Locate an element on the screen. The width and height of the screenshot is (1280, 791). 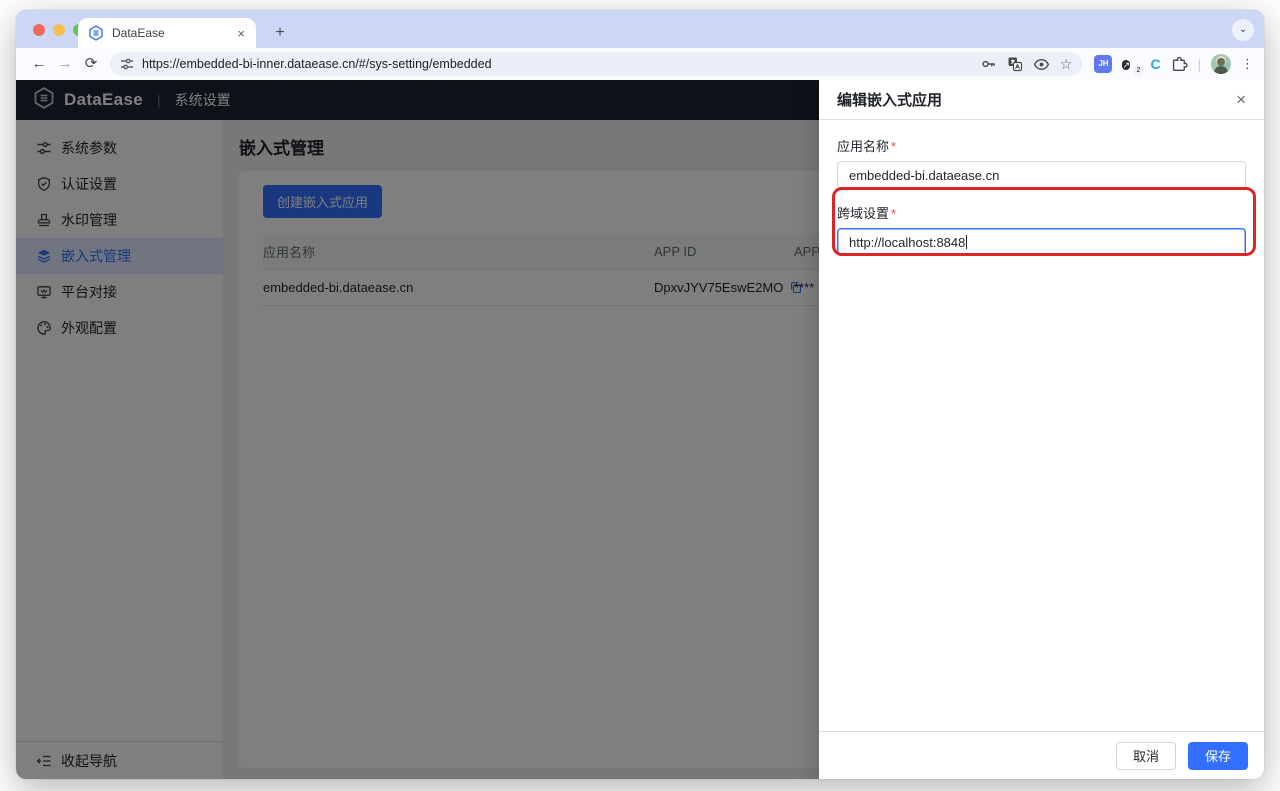
text-caret is located at coordinates (967, 242).